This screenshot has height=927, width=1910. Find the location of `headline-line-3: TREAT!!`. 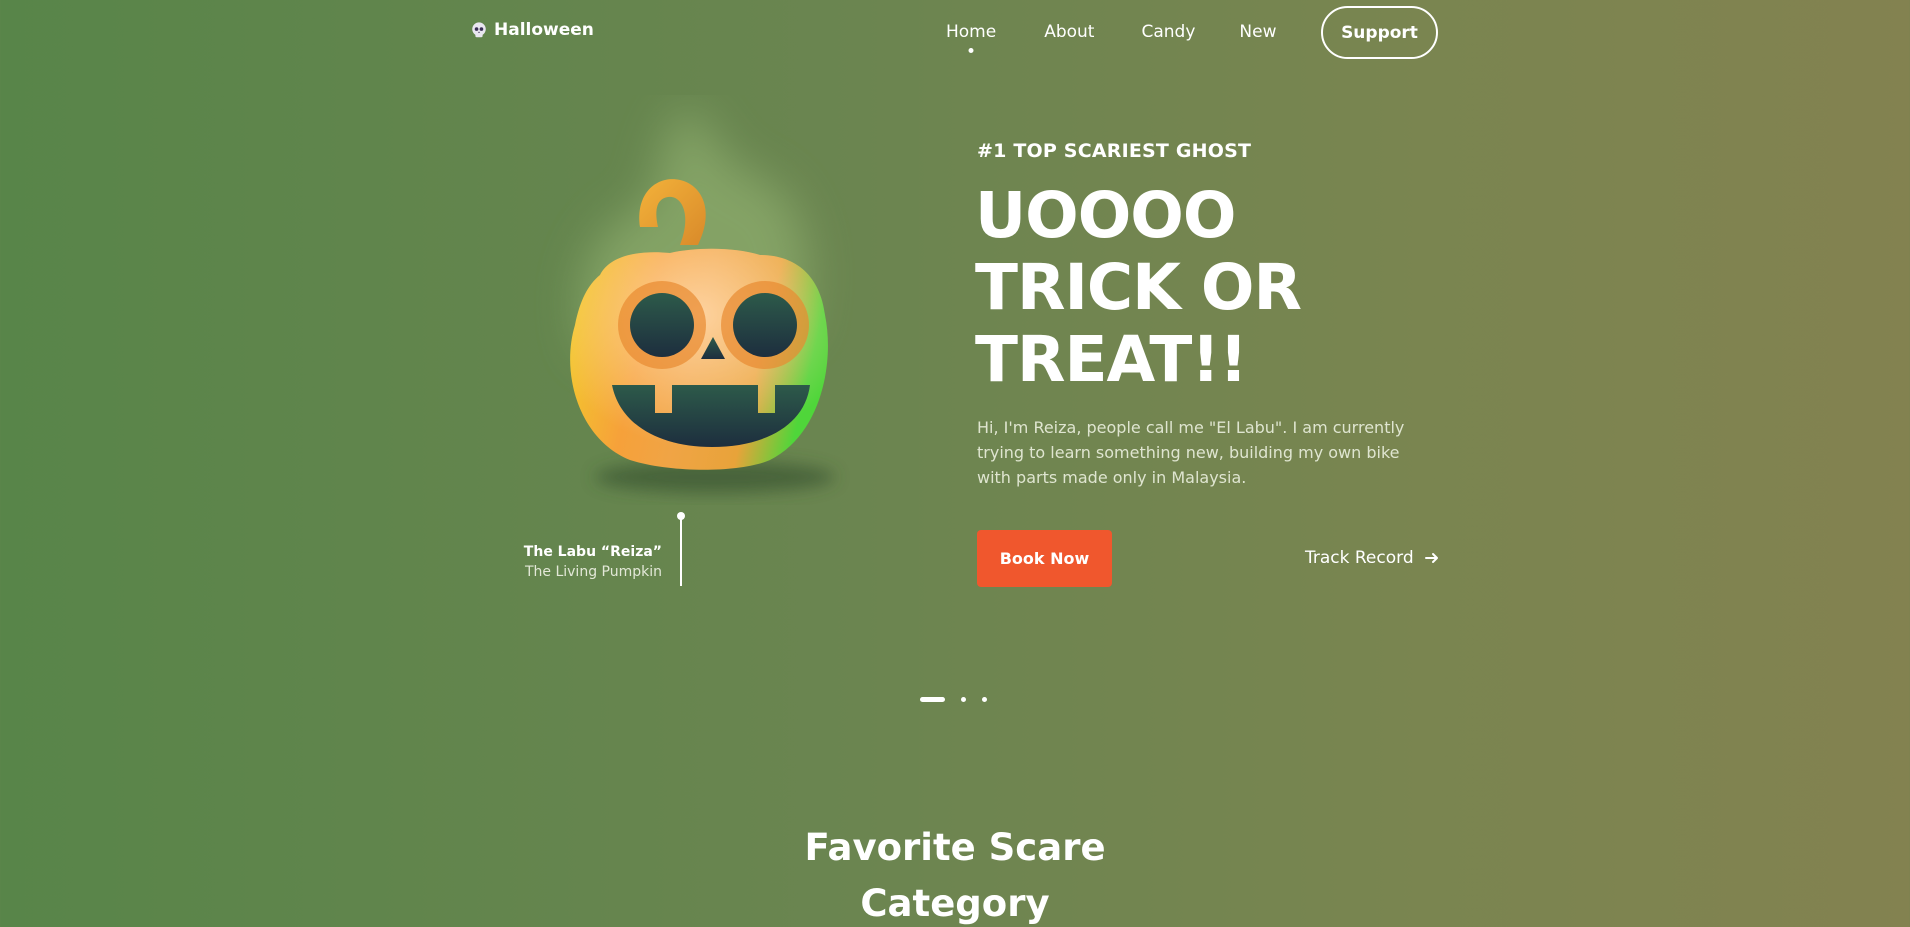

headline-line-3: TREAT!! is located at coordinates (1111, 359).